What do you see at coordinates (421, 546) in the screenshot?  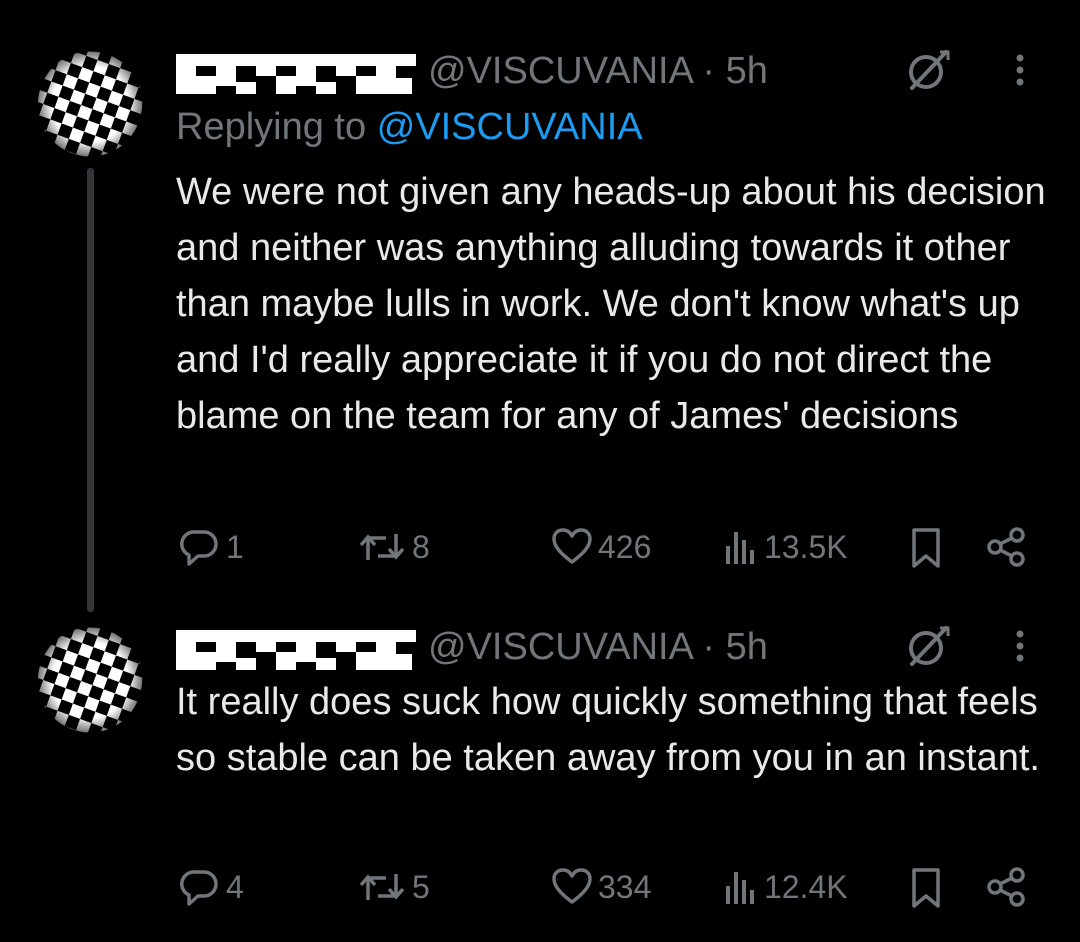 I see `repost-count: 8` at bounding box center [421, 546].